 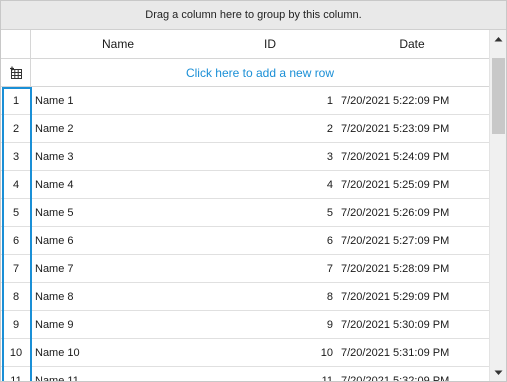 I want to click on row-header-cell: 1, so click(x=16, y=100).